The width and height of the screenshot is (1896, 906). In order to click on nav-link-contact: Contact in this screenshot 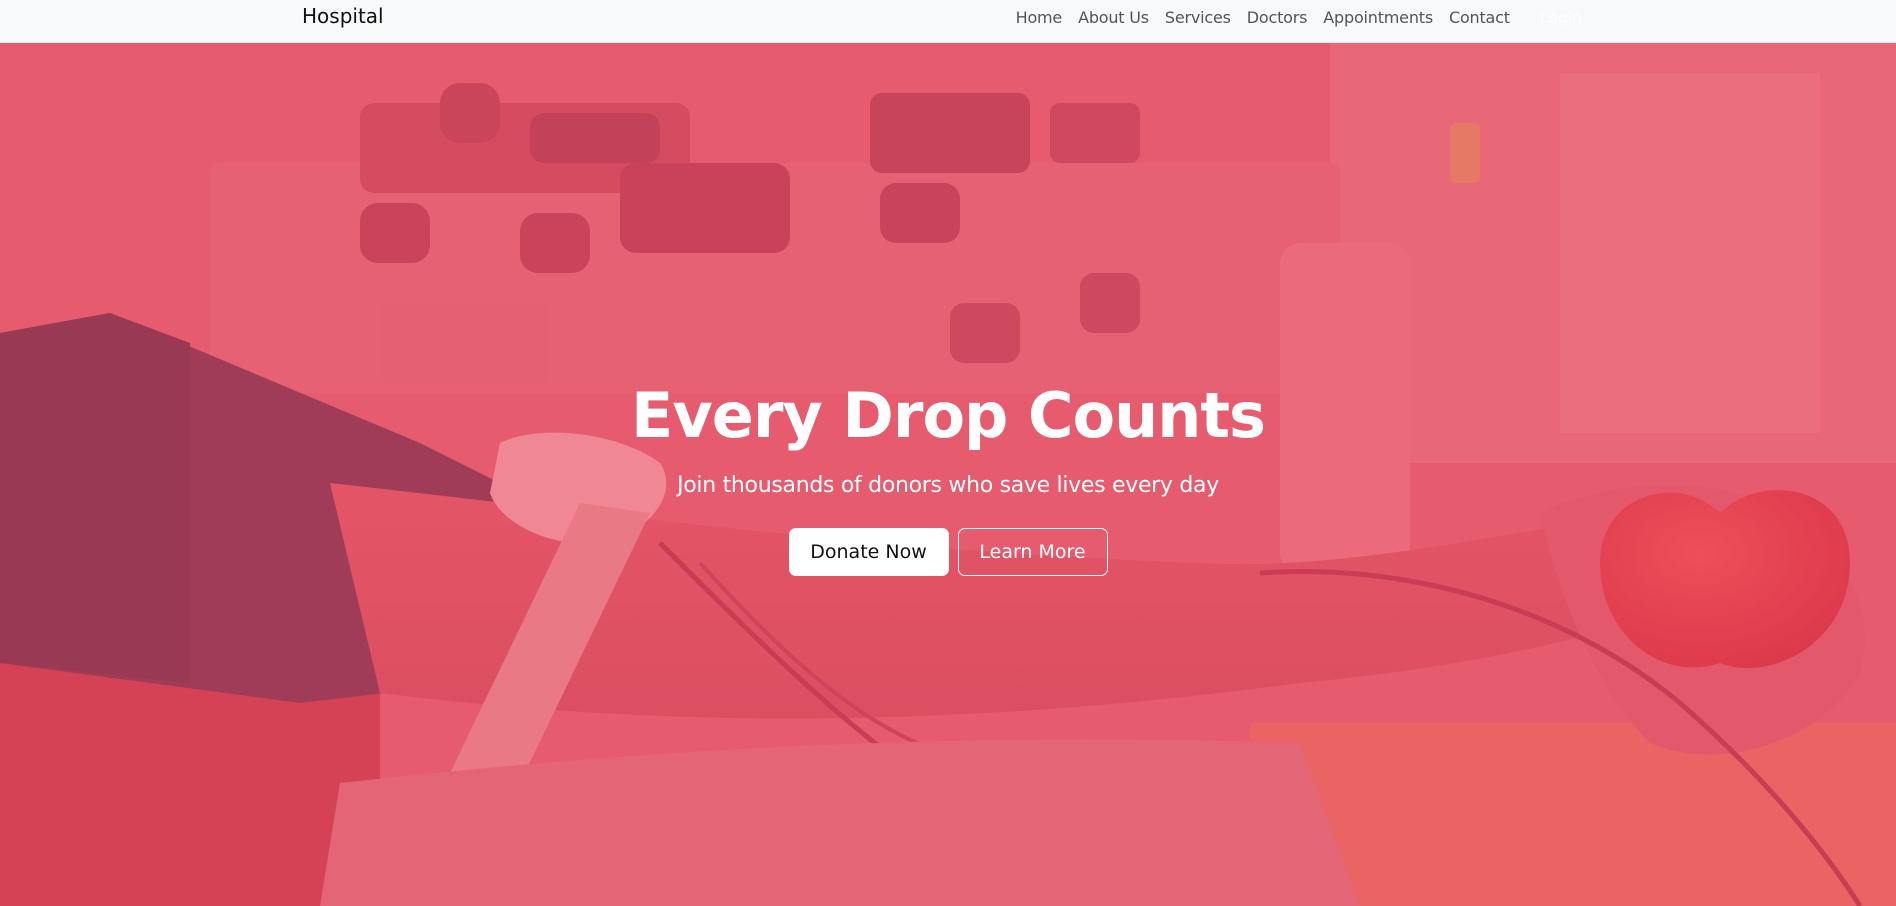, I will do `click(1479, 17)`.